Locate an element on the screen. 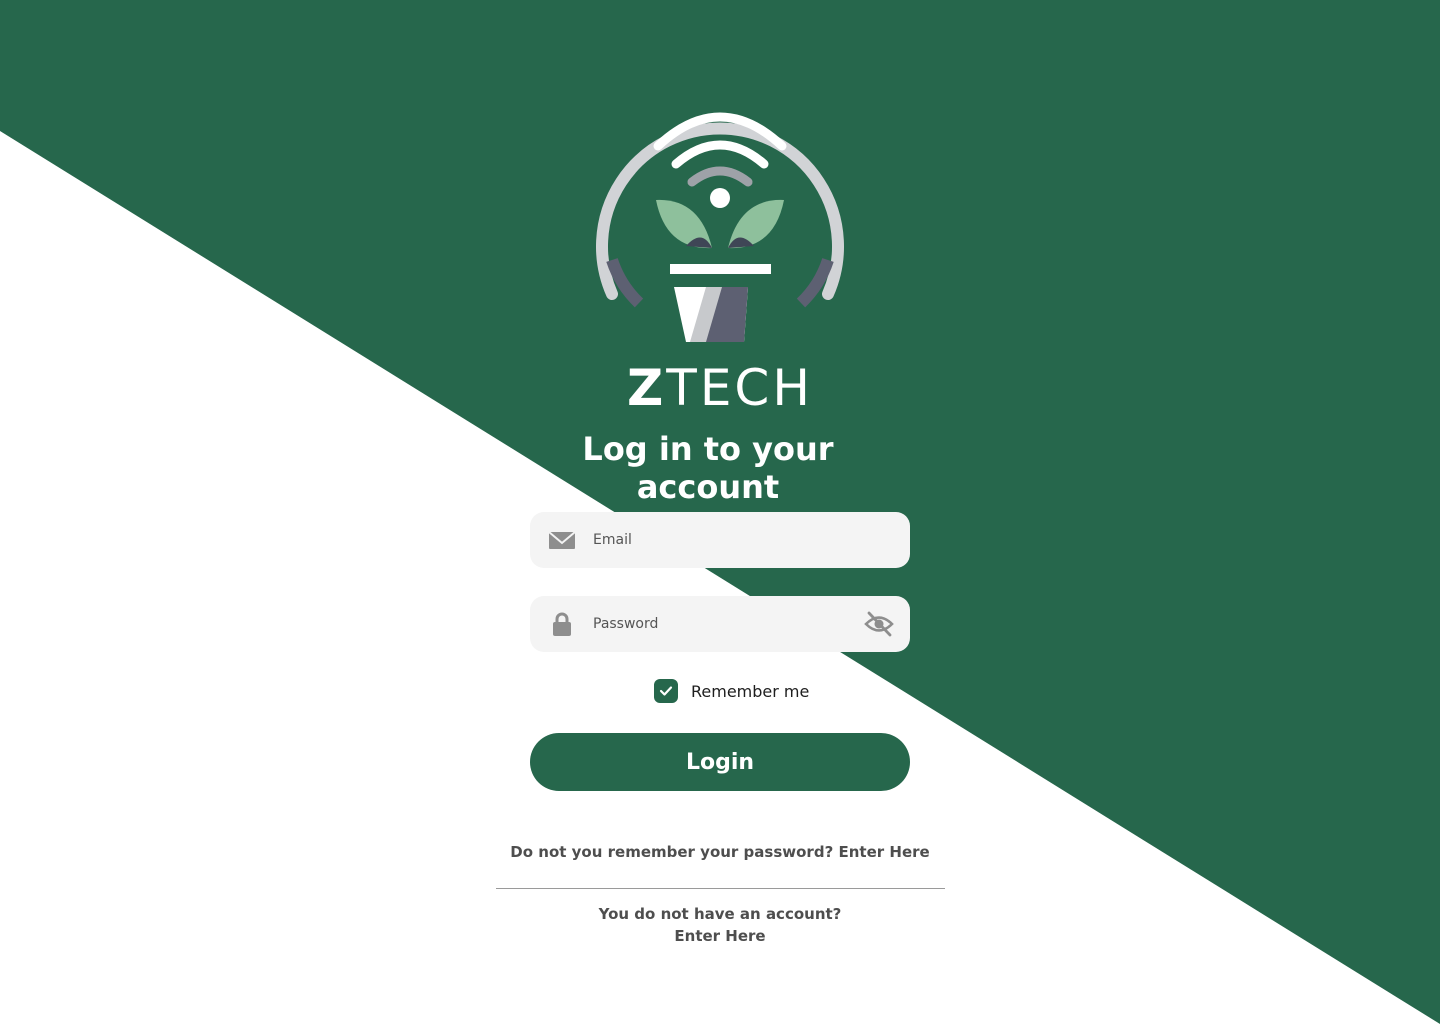 This screenshot has width=1440, height=1024. brand-wordmark: ZTECH is located at coordinates (720, 388).